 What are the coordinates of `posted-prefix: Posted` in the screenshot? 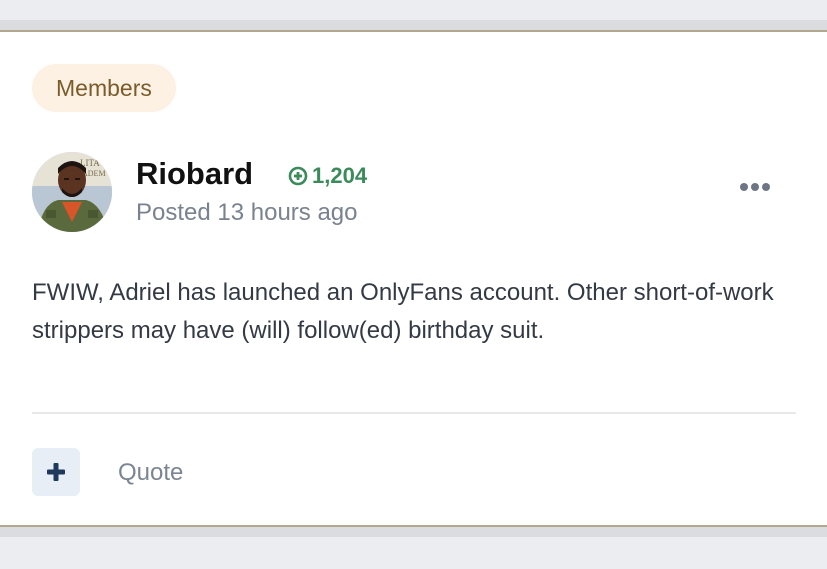 It's located at (177, 212).